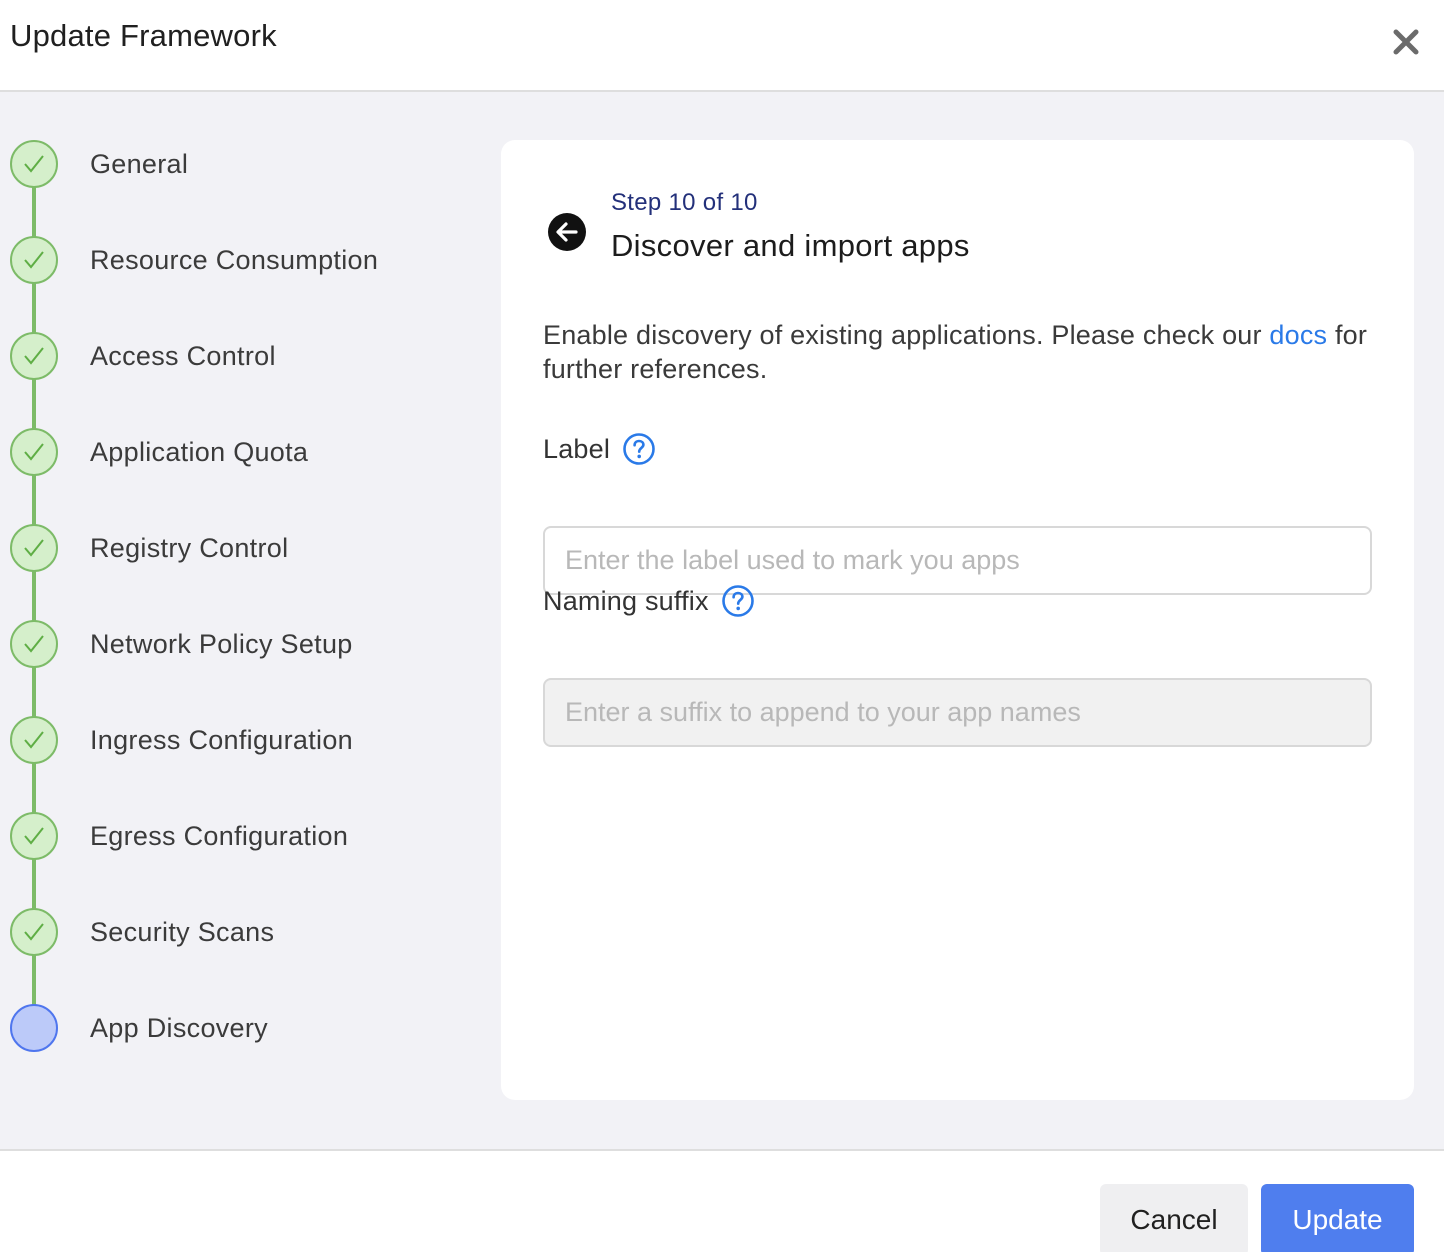 Image resolution: width=1444 pixels, height=1252 pixels. I want to click on step-counter: Step 10 of 10, so click(684, 202).